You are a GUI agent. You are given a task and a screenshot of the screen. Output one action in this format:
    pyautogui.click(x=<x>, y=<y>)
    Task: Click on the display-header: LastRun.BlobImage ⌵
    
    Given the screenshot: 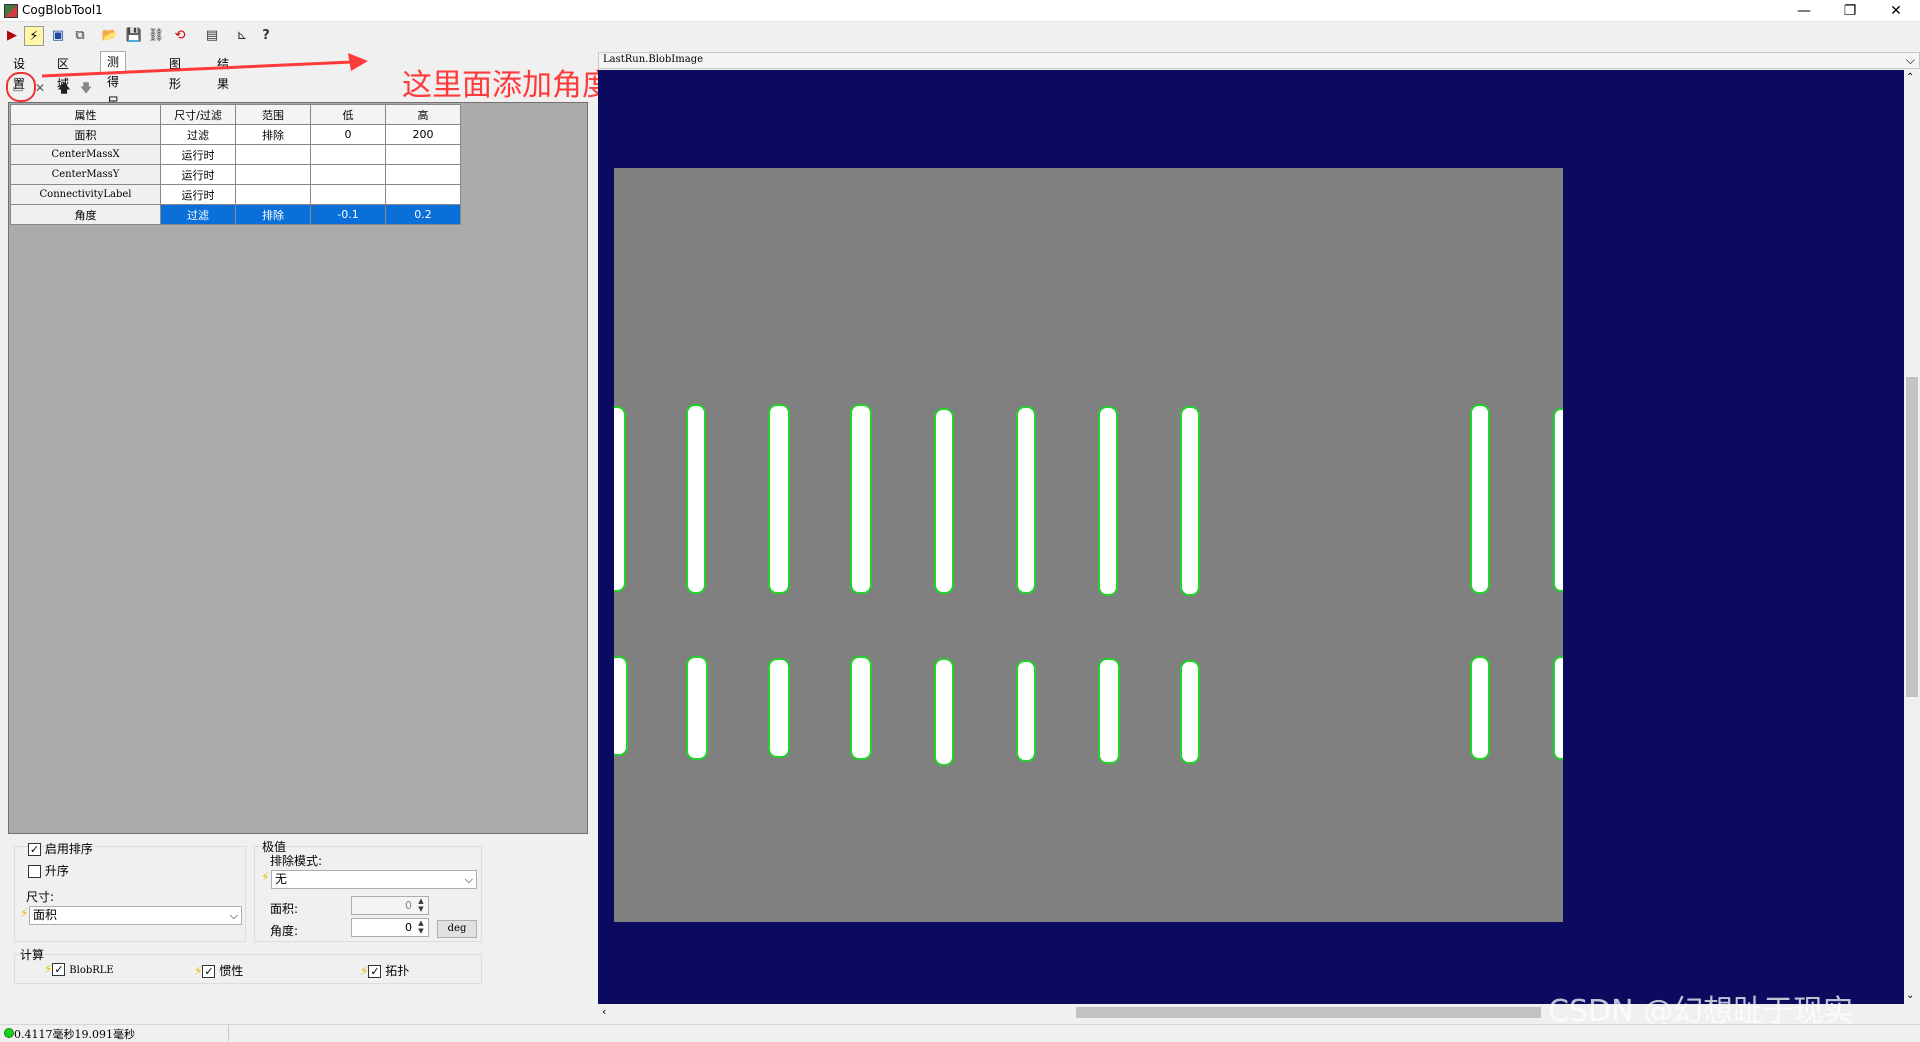 What is the action you would take?
    pyautogui.click(x=1259, y=60)
    